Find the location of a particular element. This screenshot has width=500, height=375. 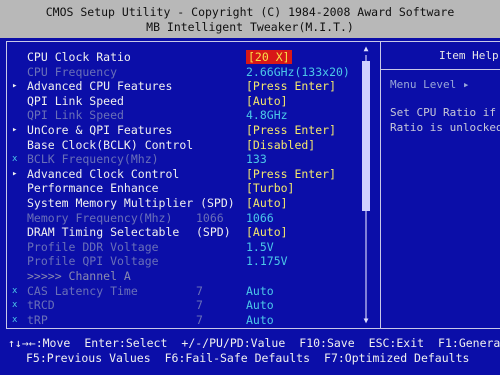

key-hint-save: F10:Save is located at coordinates (327, 343).